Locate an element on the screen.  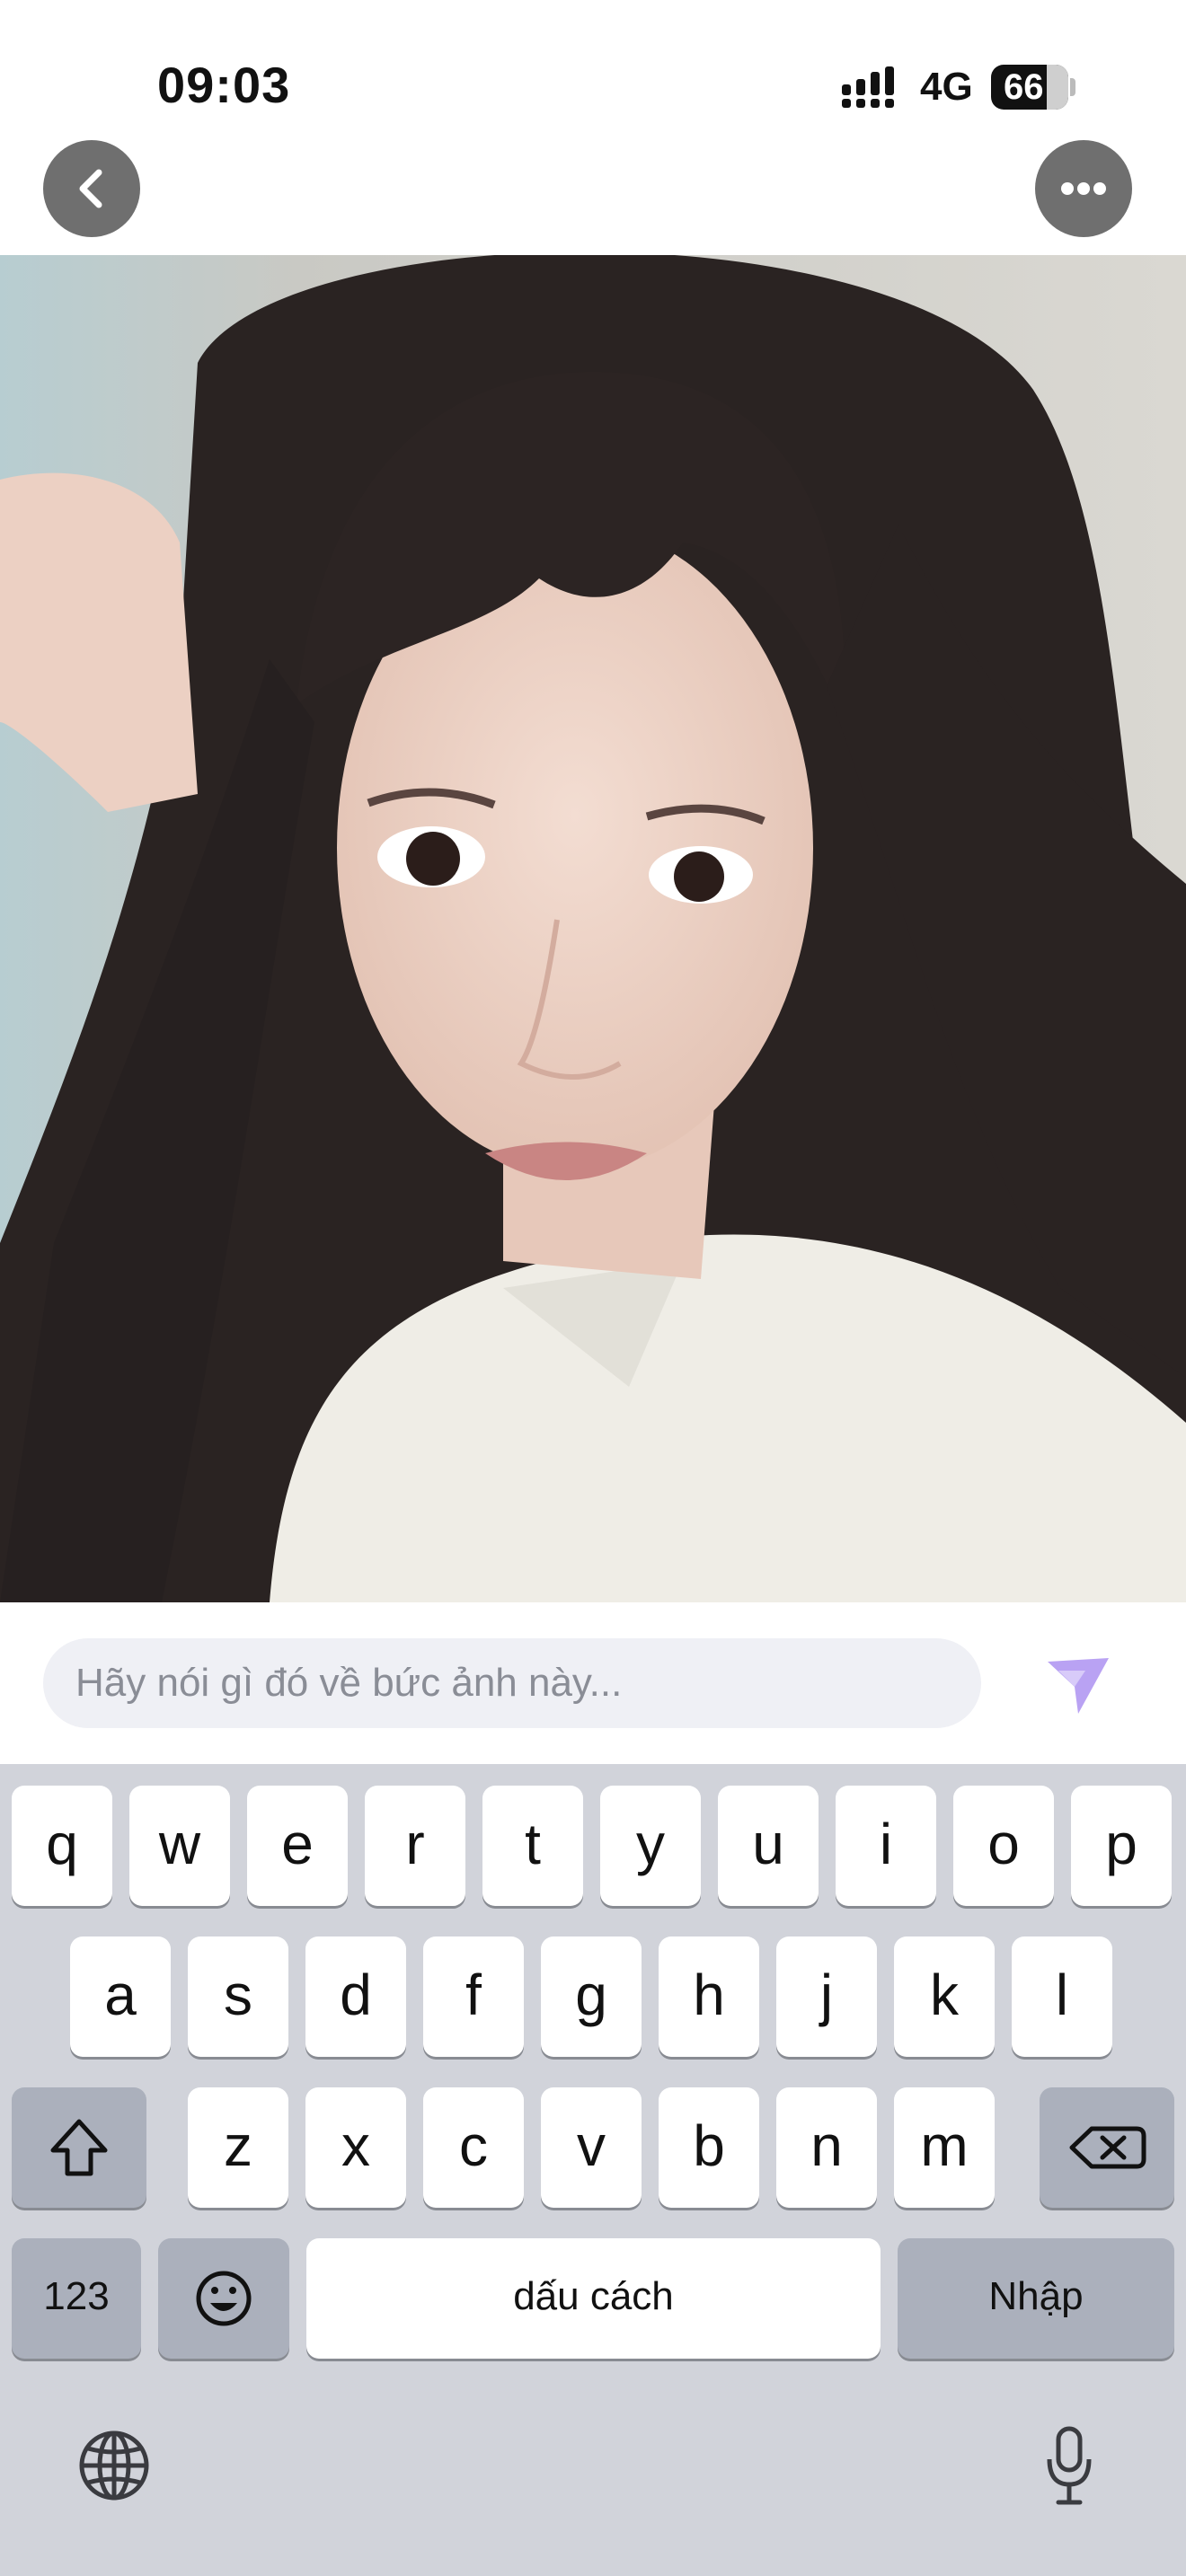
key-b: b is located at coordinates (709, 2147).